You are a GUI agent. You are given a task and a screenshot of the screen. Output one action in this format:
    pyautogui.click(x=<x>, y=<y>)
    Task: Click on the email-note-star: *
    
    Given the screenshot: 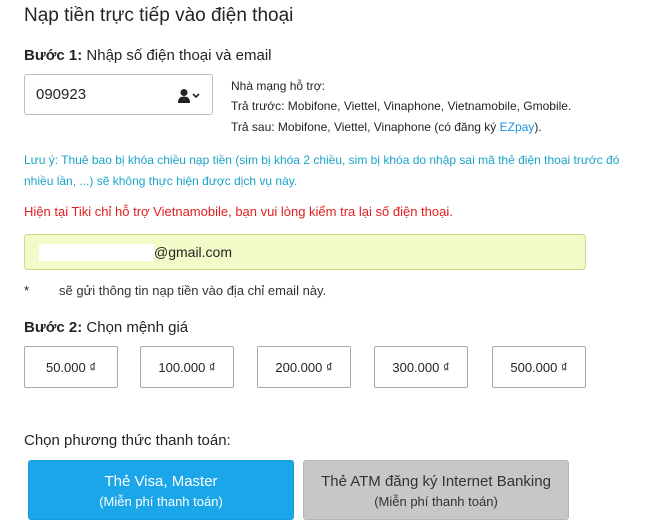 What is the action you would take?
    pyautogui.click(x=27, y=290)
    